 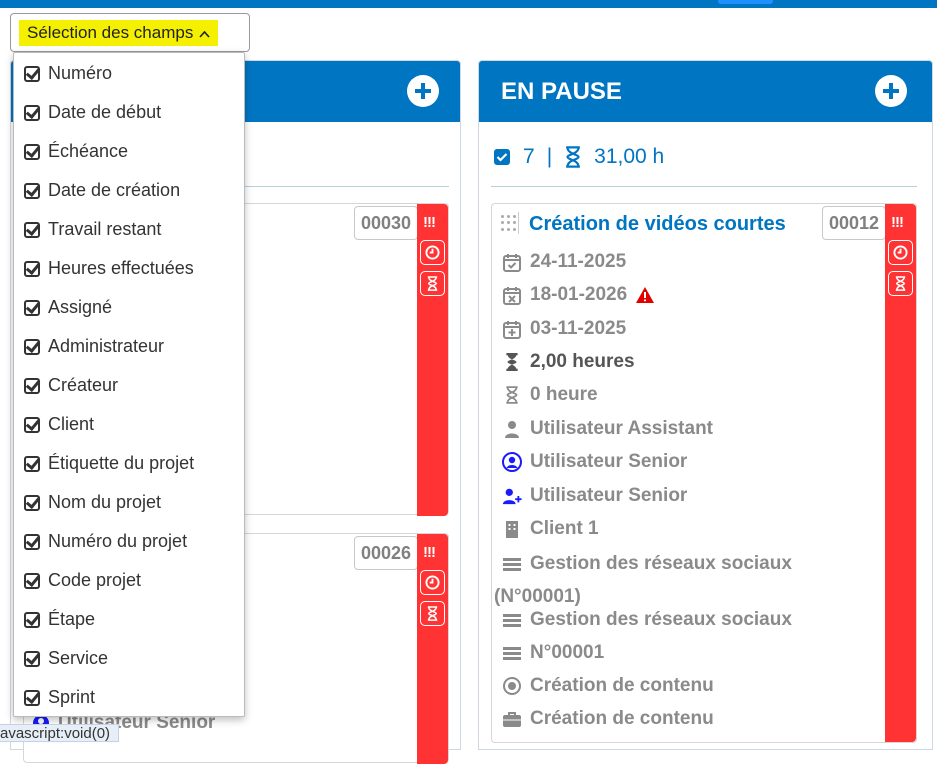 I want to click on field-option: Étiquette du projet, so click(x=109, y=463).